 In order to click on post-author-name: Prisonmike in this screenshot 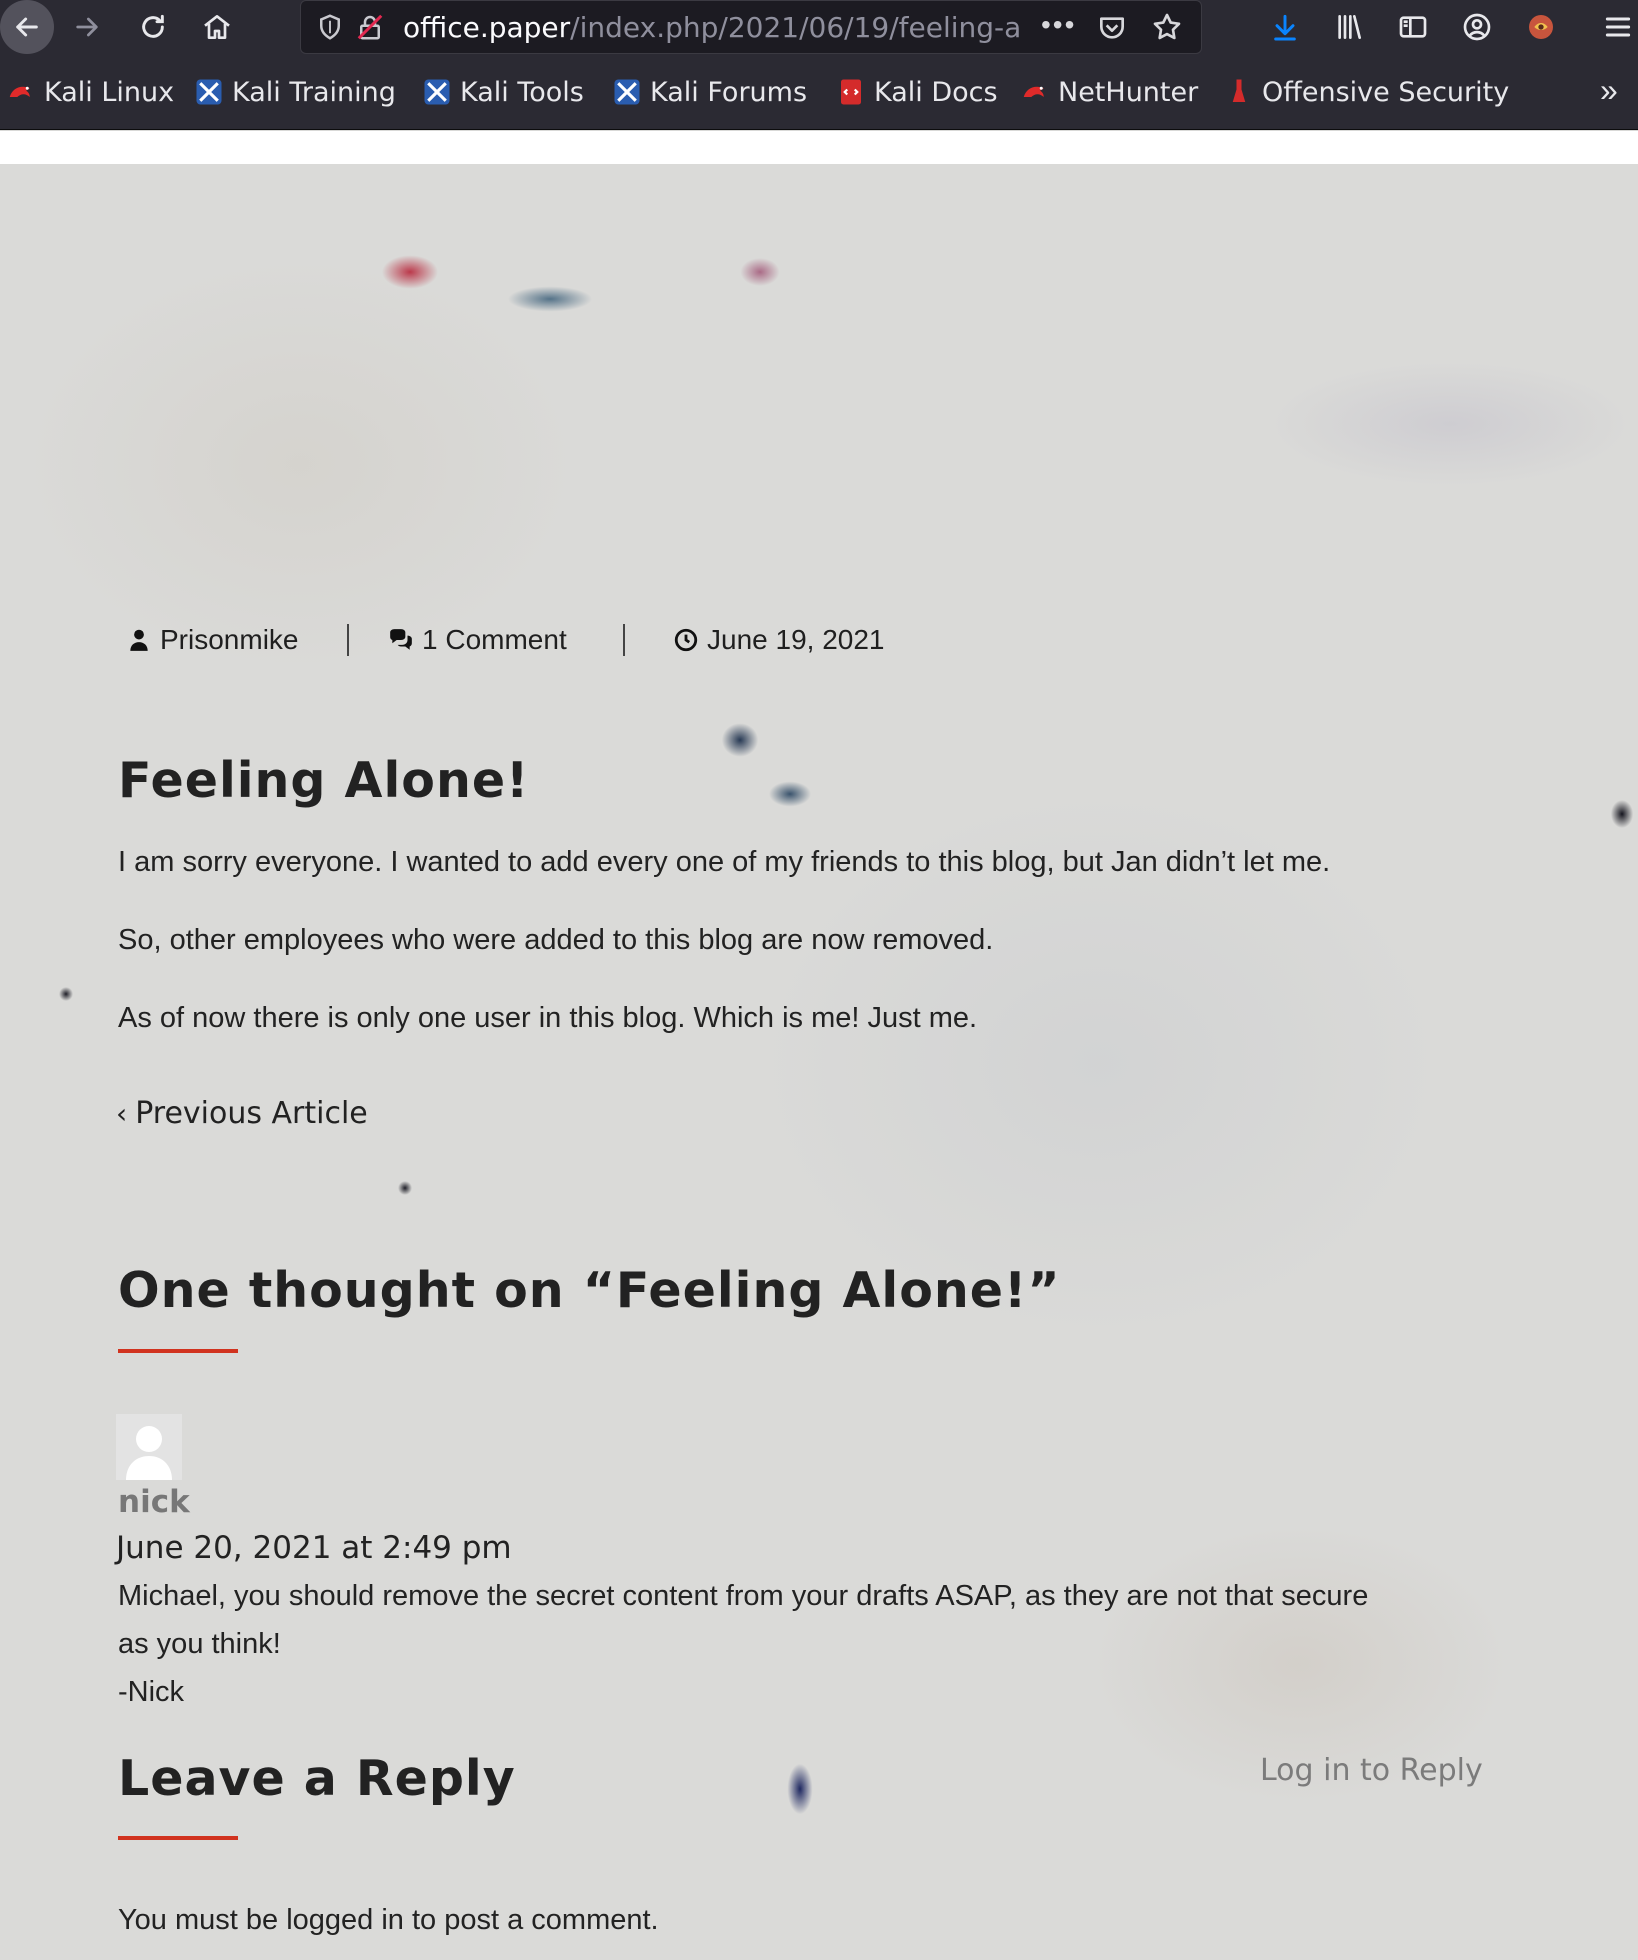, I will do `click(229, 639)`.